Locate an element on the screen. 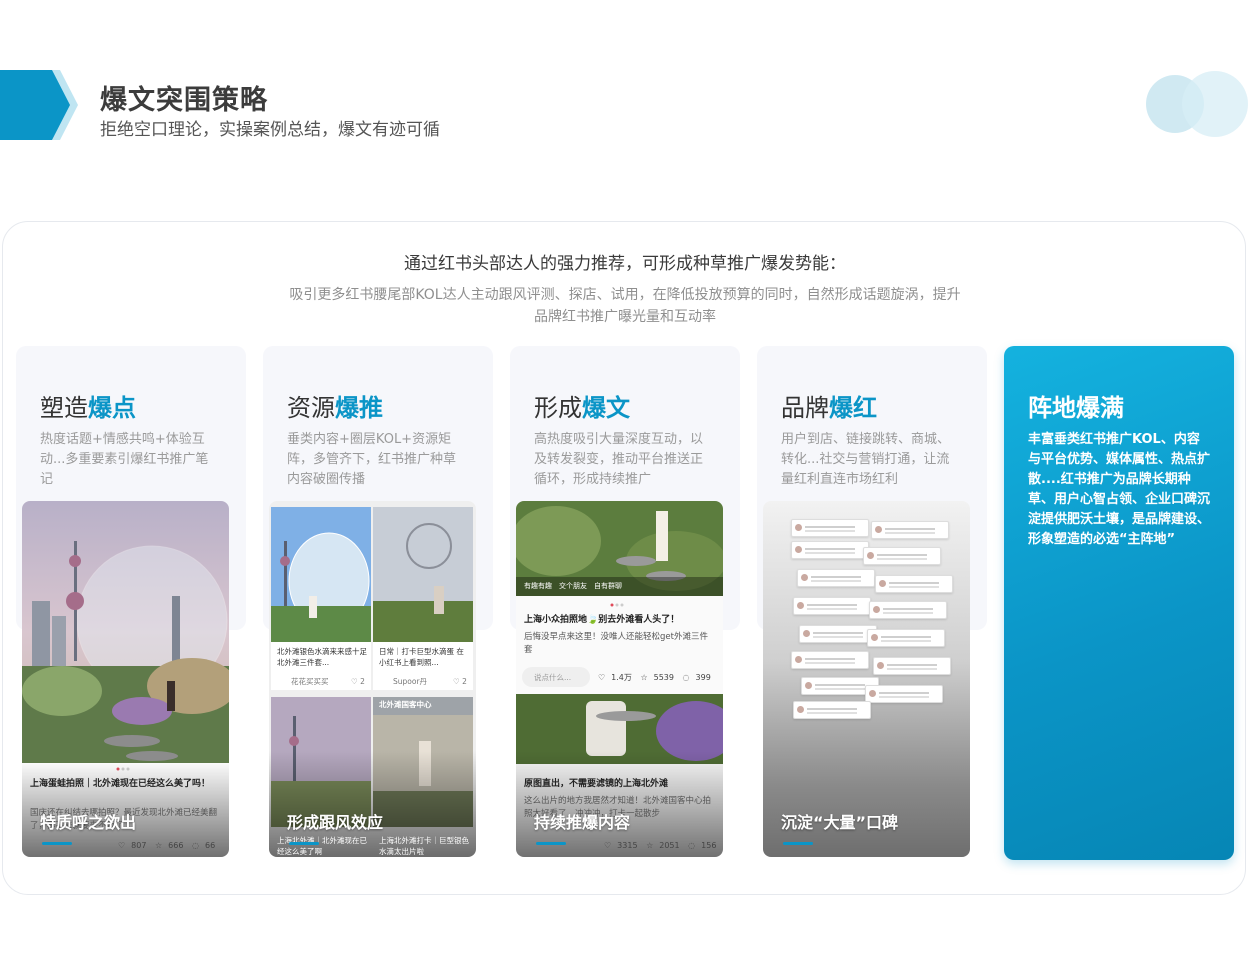  post-stats: ♡ 807 ☆ 666 ◌ 66 is located at coordinates (167, 845).